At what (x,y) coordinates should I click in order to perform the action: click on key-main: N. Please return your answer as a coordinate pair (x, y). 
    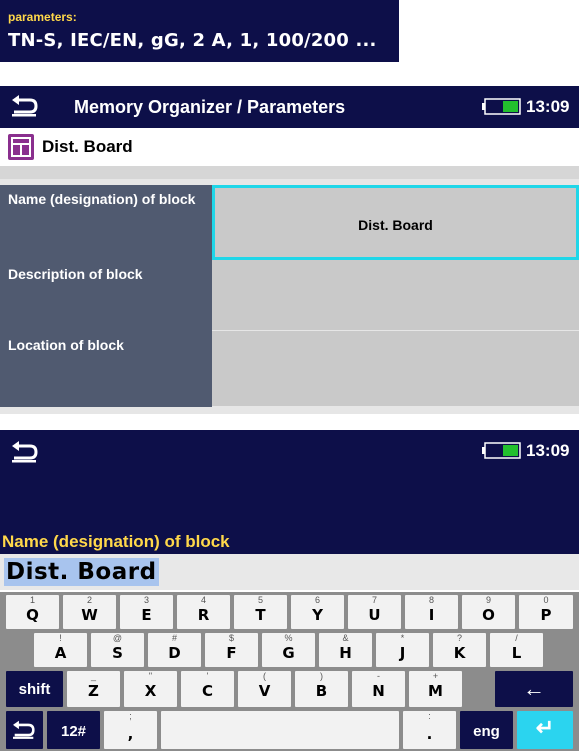
    Looking at the image, I should click on (378, 691).